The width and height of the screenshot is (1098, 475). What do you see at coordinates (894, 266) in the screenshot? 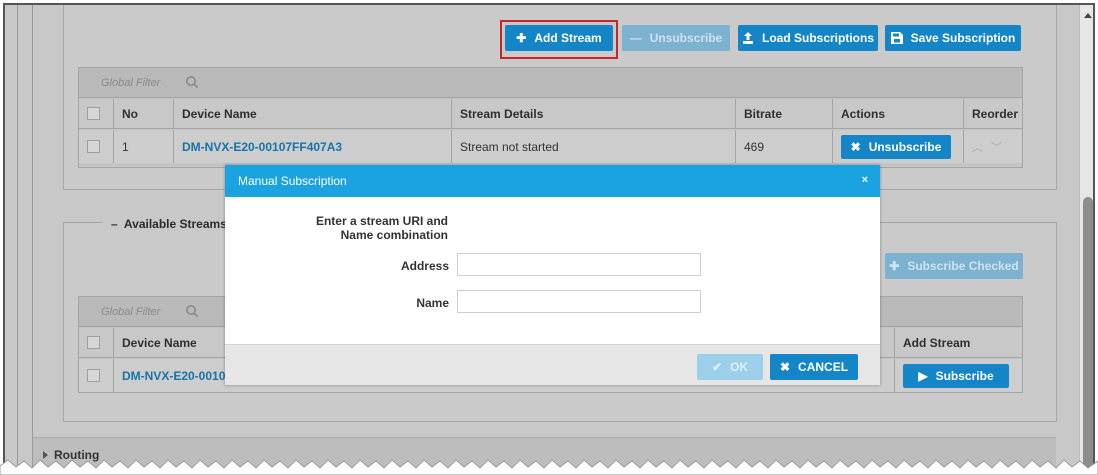
I see `plus-icon: ✚` at bounding box center [894, 266].